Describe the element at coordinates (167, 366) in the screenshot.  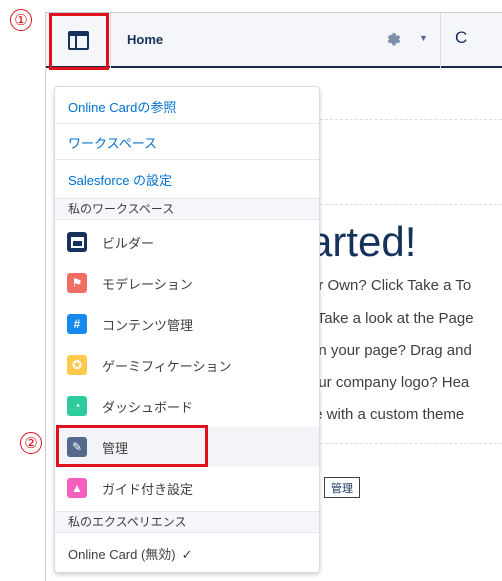
I see `menu-item-label: ゲーミフィケーション` at that location.